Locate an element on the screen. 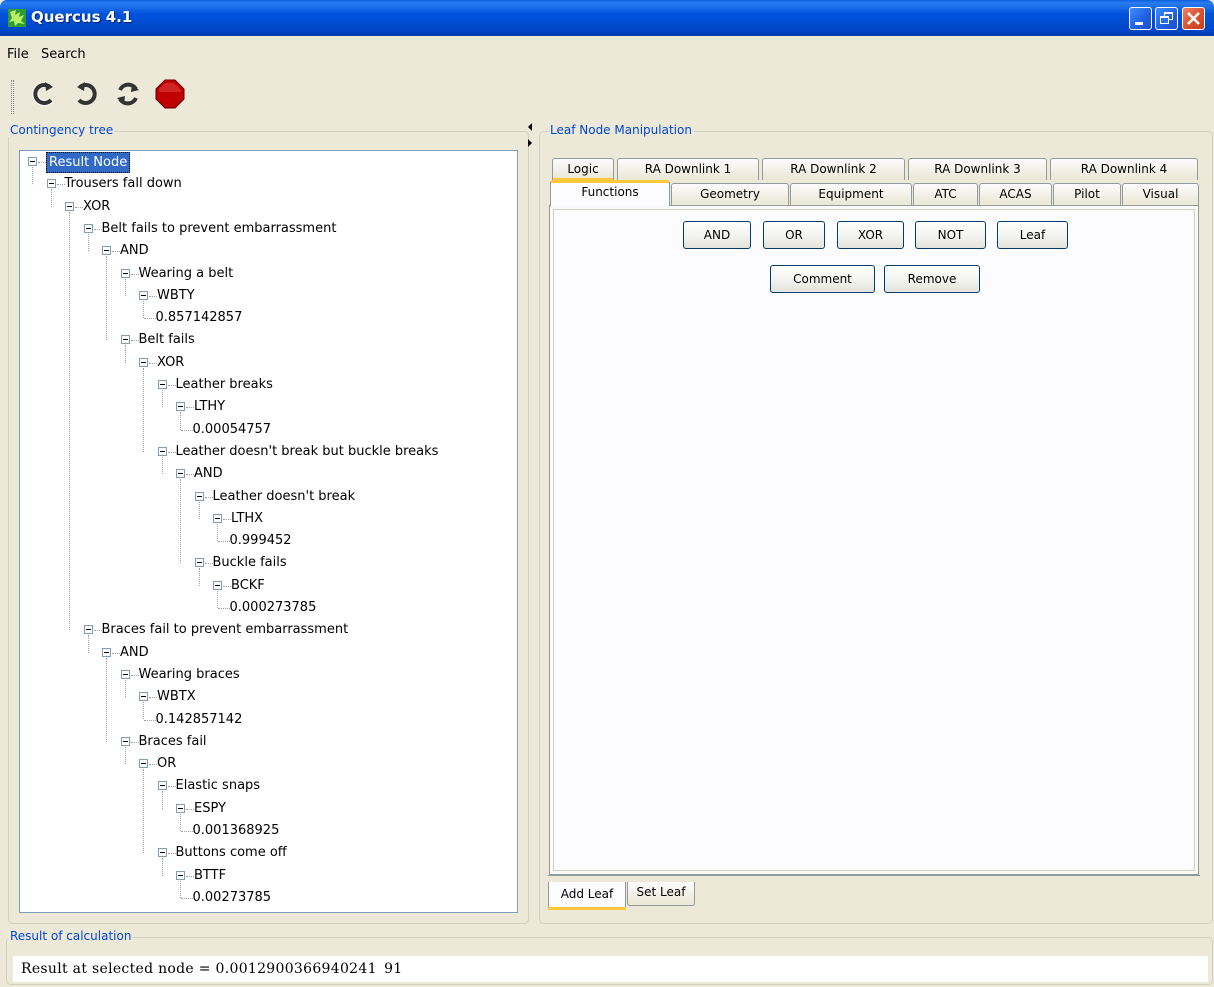  comment-button: Comment is located at coordinates (822, 279).